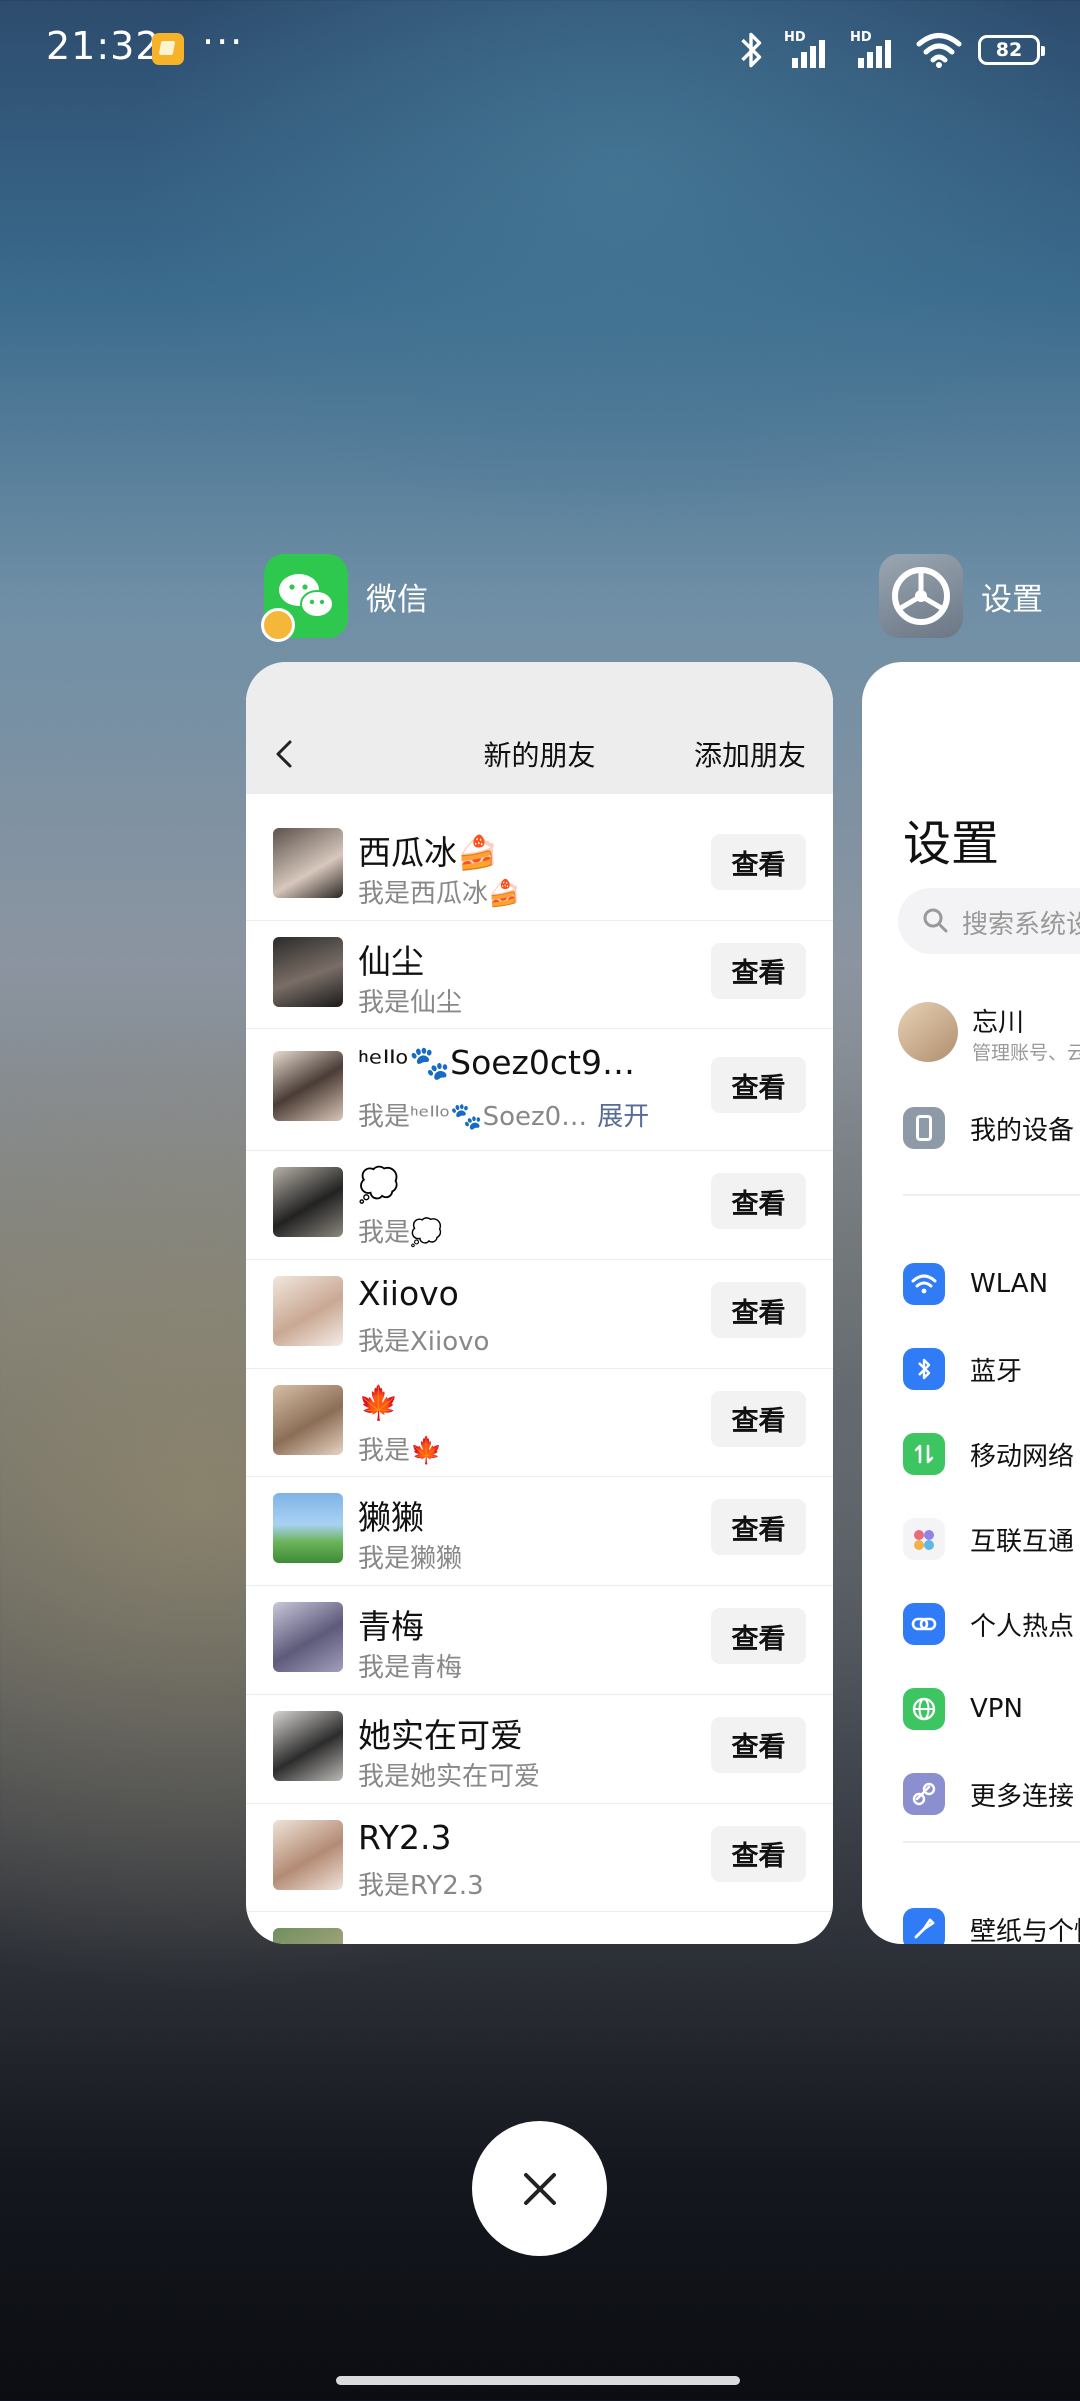  Describe the element at coordinates (424, 1342) in the screenshot. I see `friend-message: 我是Xiiovo` at that location.